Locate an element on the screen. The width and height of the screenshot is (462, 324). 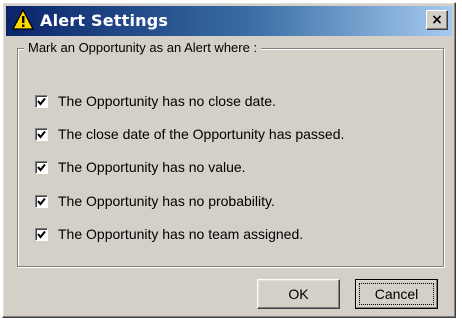
warning-icon is located at coordinates (23, 19).